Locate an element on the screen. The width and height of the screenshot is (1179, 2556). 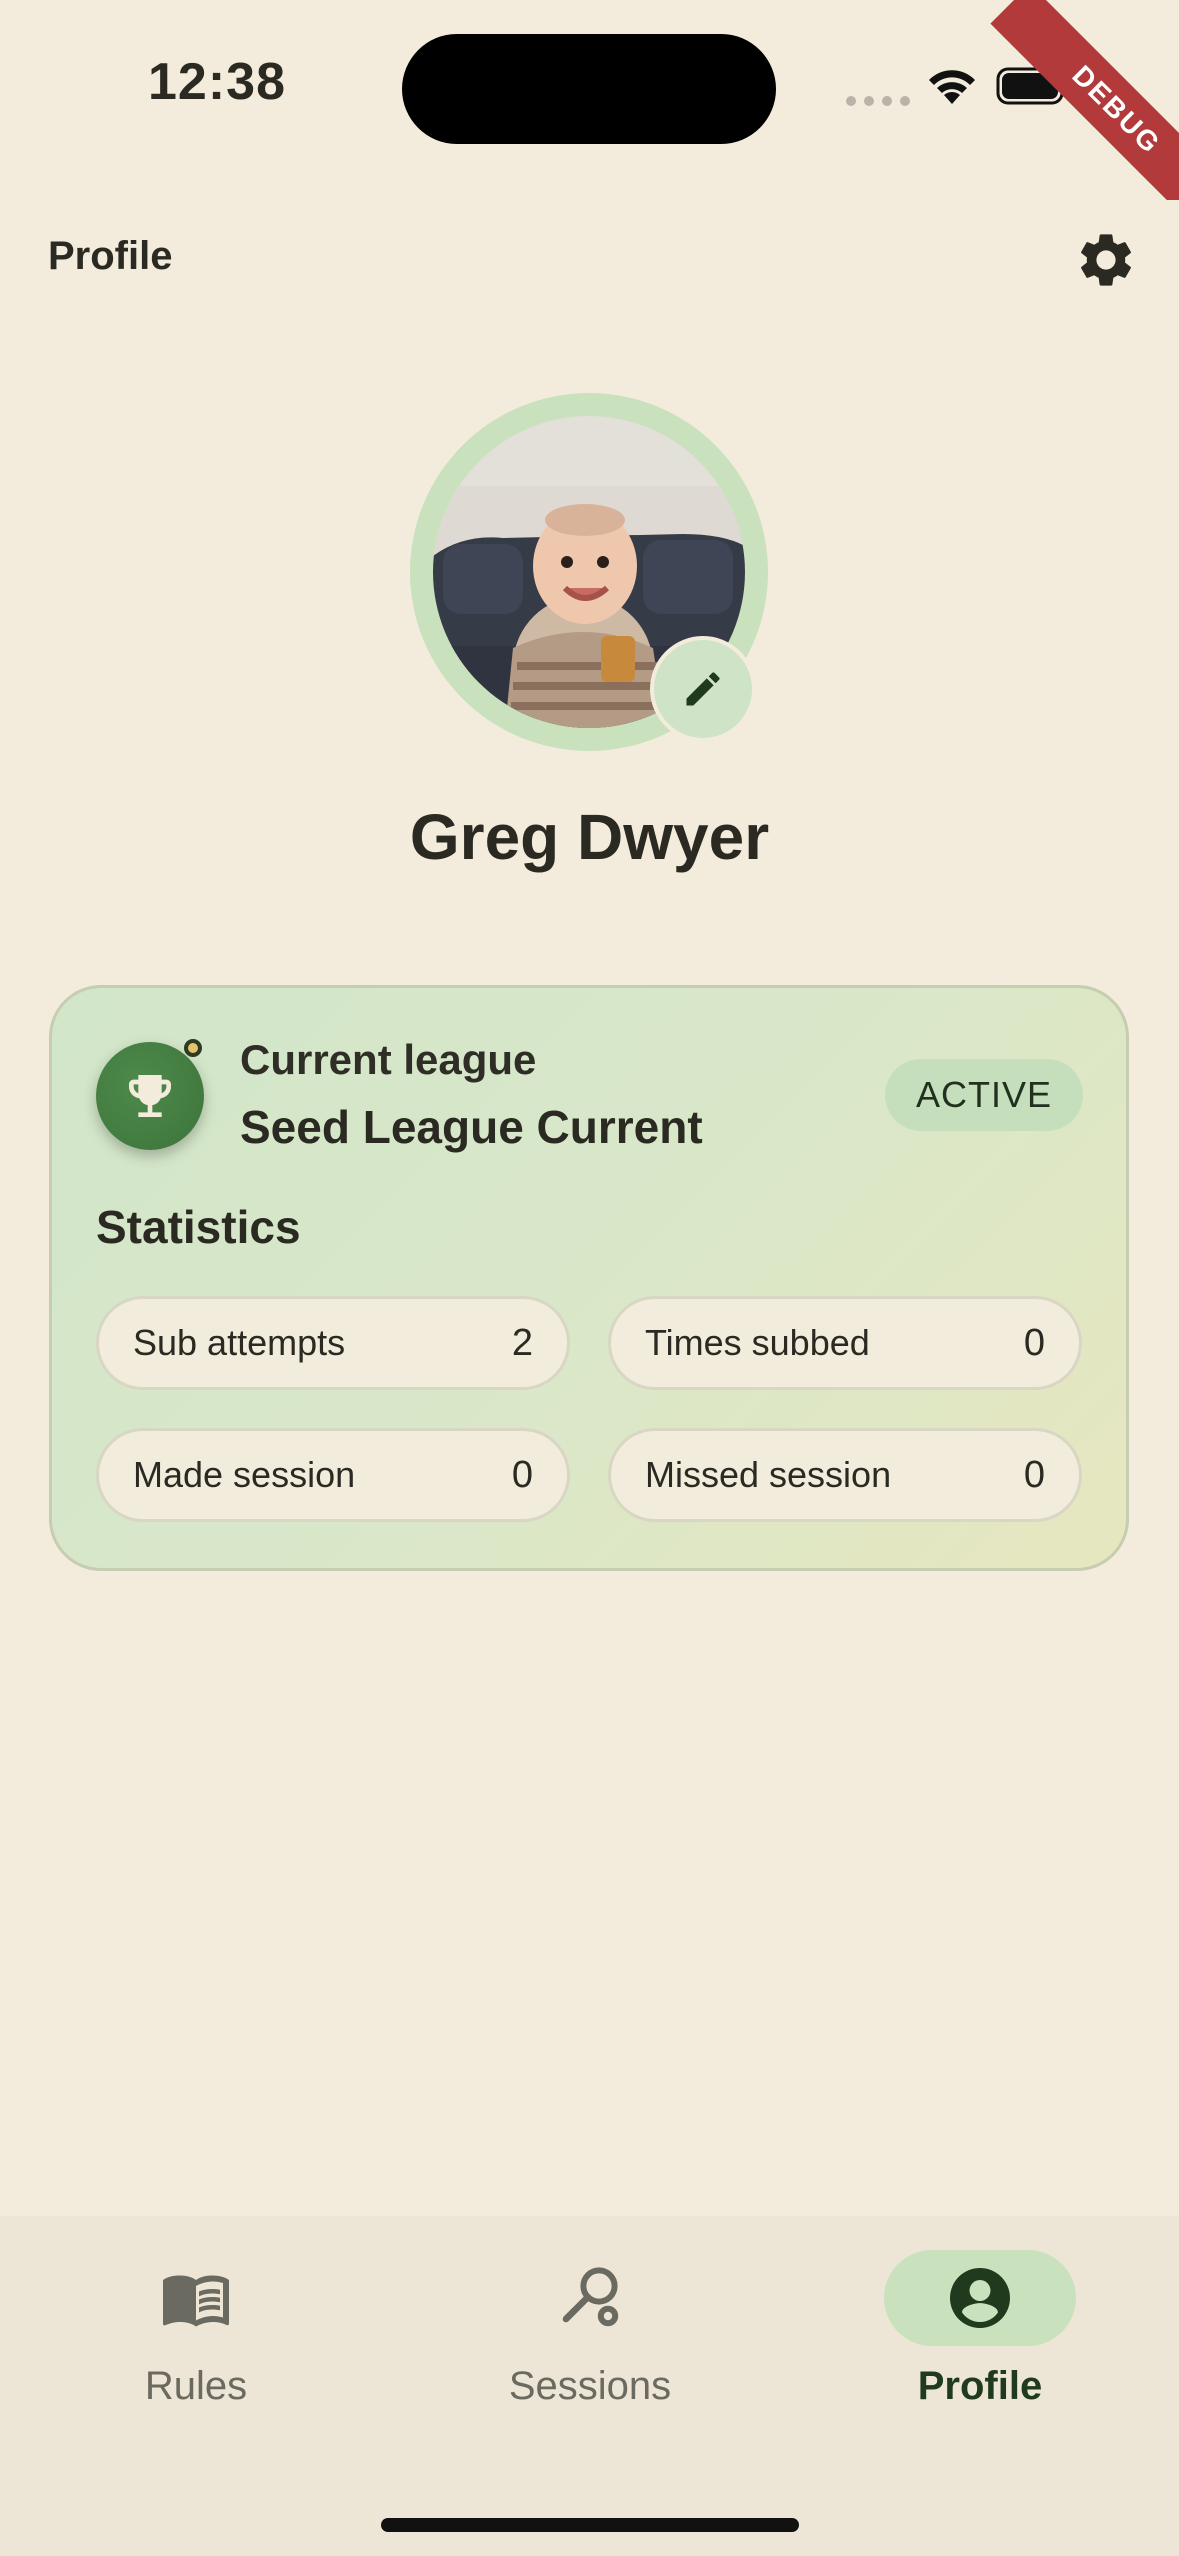
league-badge is located at coordinates (150, 1096).